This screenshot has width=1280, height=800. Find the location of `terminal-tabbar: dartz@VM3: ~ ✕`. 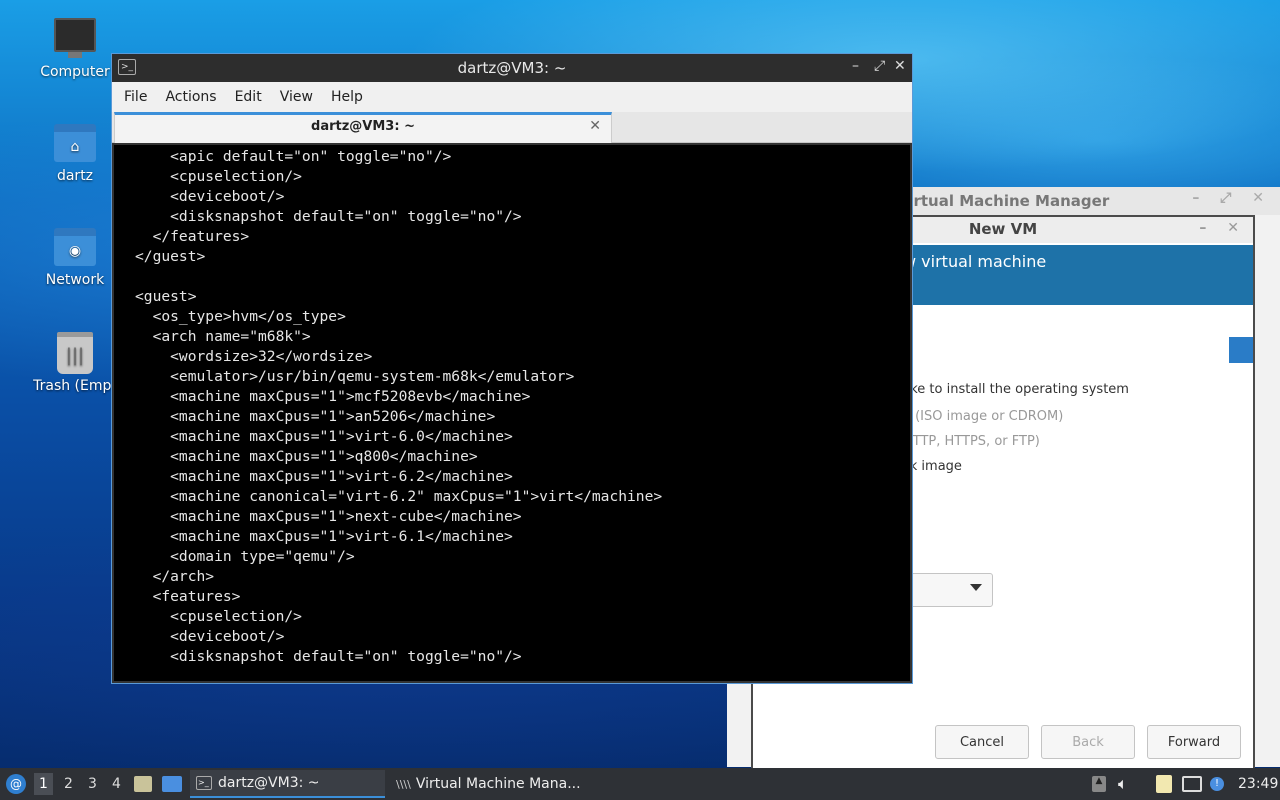

terminal-tabbar: dartz@VM3: ~ ✕ is located at coordinates (512, 127).